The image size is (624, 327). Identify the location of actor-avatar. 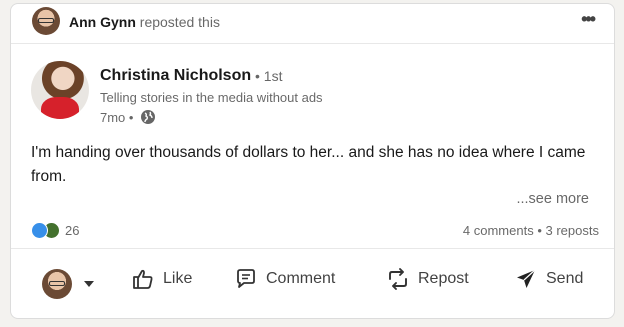
(57, 284).